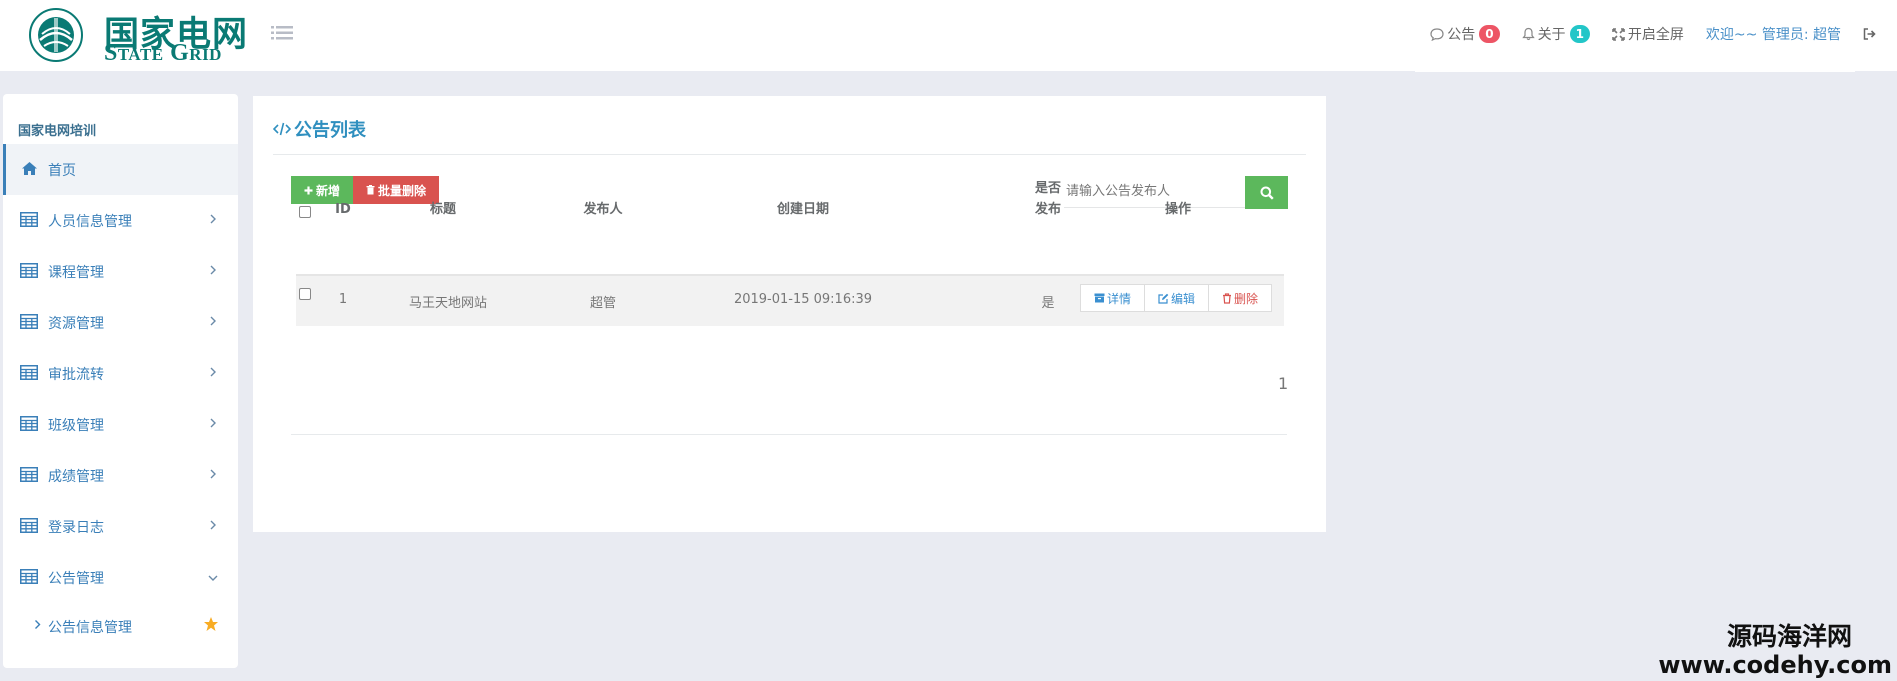 The height and width of the screenshot is (681, 1897). I want to click on welcome-text: 欢迎~~ 管理员: 超管, so click(1773, 35).